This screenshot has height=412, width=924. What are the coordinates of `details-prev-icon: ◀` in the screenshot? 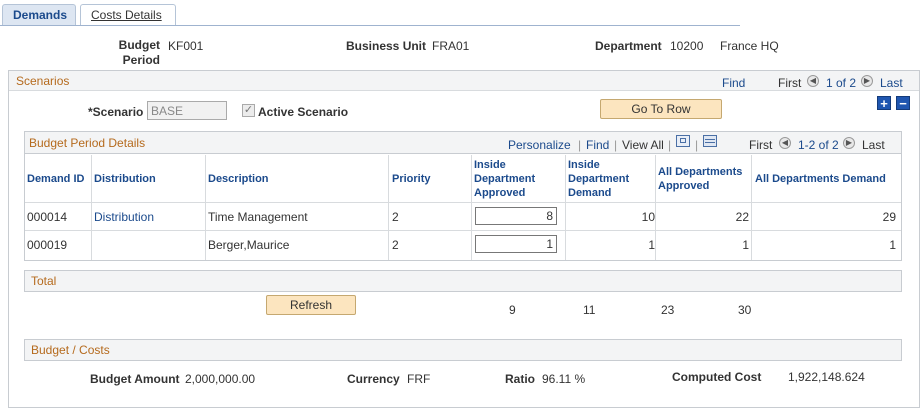 It's located at (785, 143).